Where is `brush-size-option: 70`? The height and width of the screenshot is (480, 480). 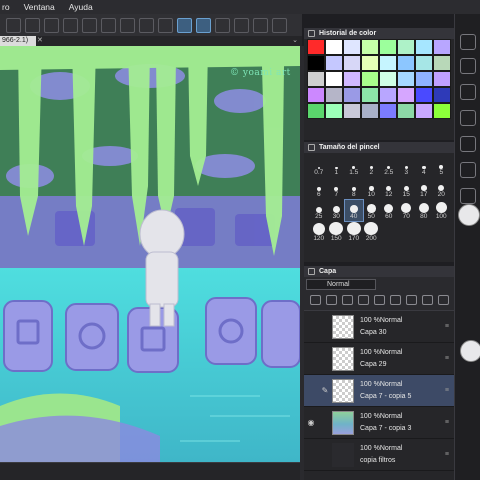 brush-size-option: 70 is located at coordinates (407, 210).